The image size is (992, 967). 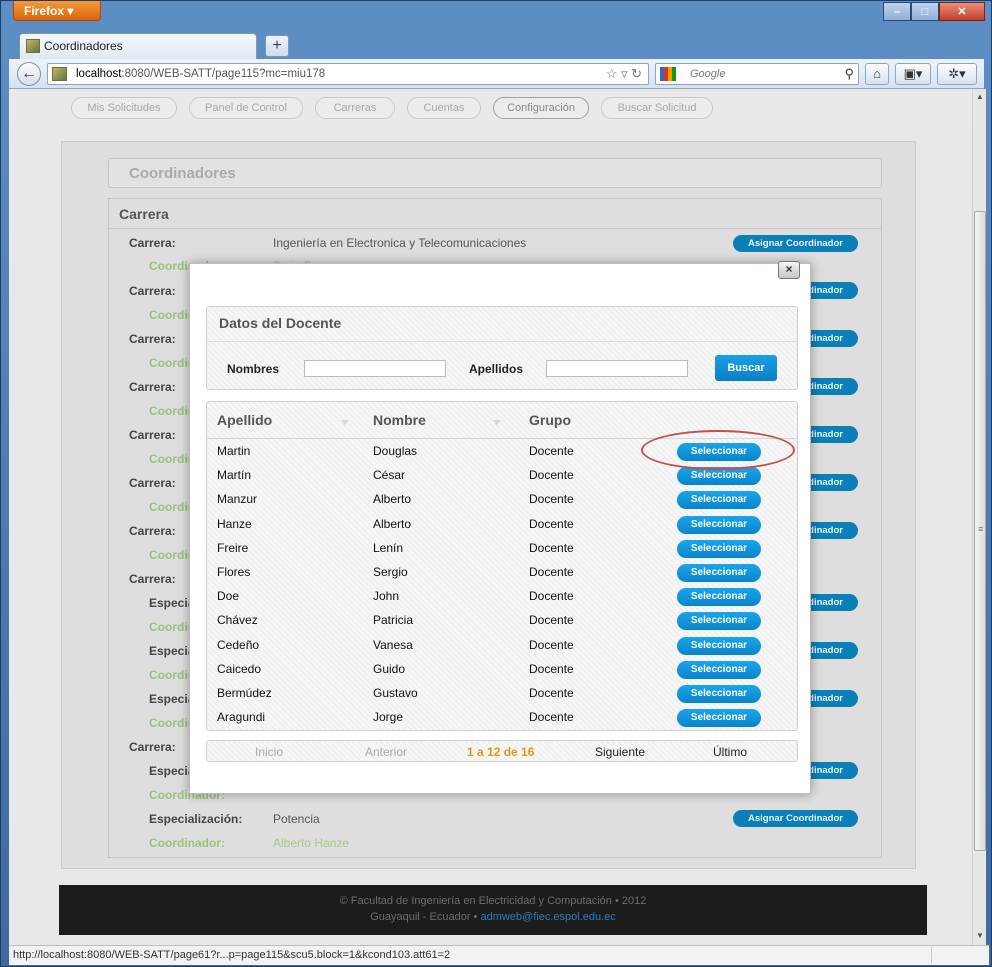 What do you see at coordinates (980, 96) in the screenshot?
I see `scroll-up-icon: ▲` at bounding box center [980, 96].